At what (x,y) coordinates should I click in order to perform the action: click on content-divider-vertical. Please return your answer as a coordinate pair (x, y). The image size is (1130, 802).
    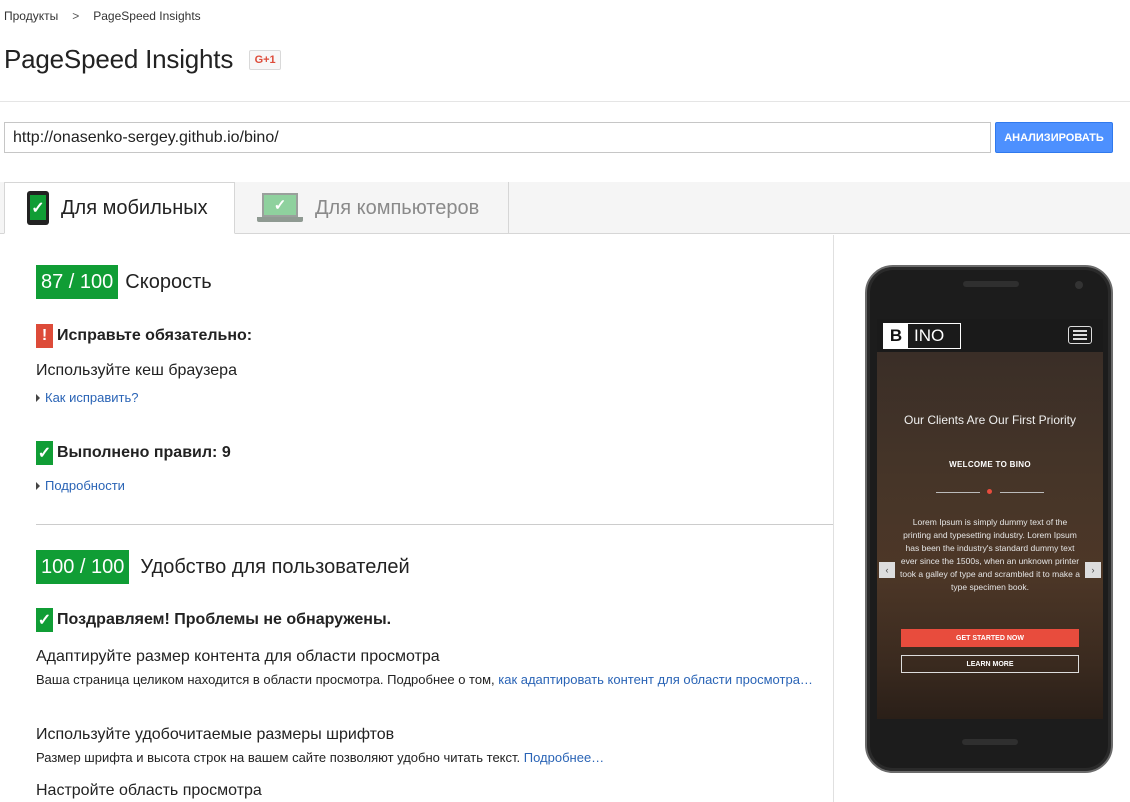
    Looking at the image, I should click on (833, 518).